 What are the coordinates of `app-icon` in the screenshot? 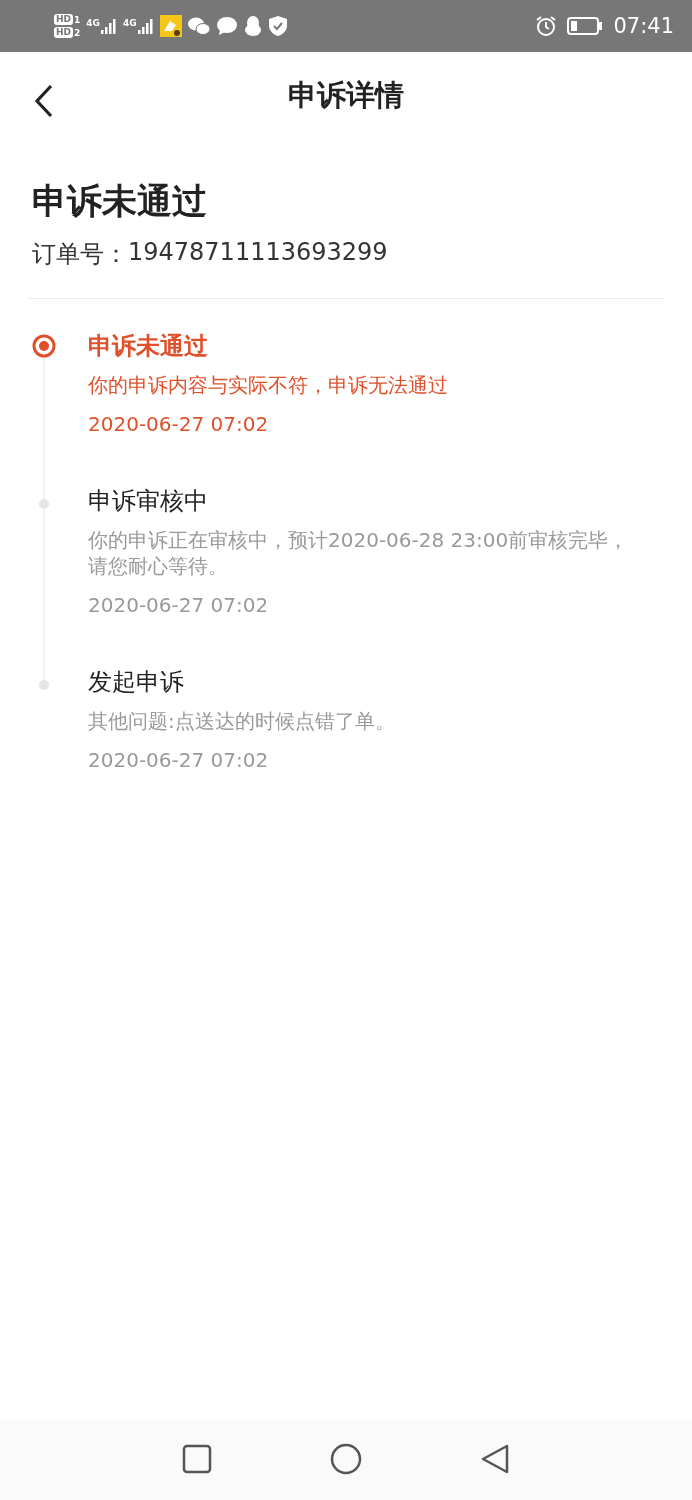 It's located at (170, 26).